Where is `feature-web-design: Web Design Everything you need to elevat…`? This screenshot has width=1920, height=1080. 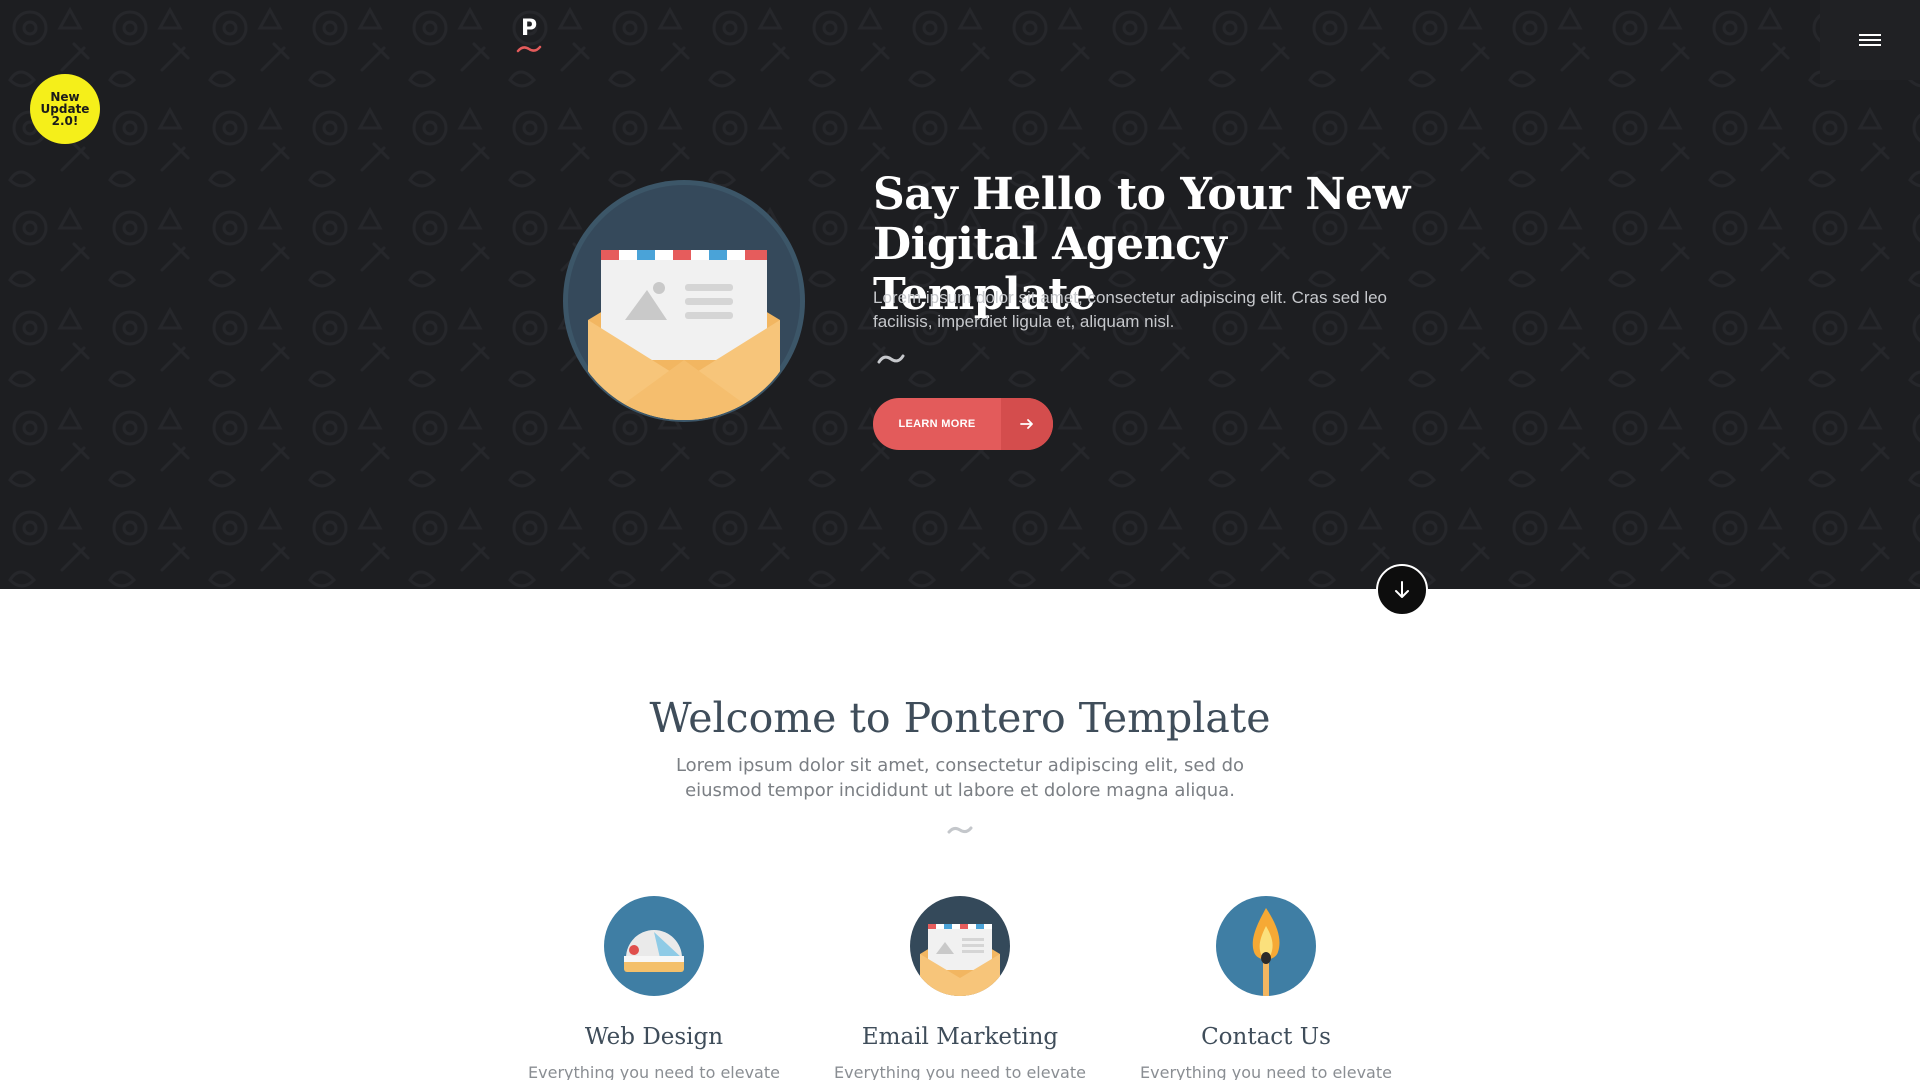 feature-web-design: Web Design Everything you need to elevat… is located at coordinates (654, 988).